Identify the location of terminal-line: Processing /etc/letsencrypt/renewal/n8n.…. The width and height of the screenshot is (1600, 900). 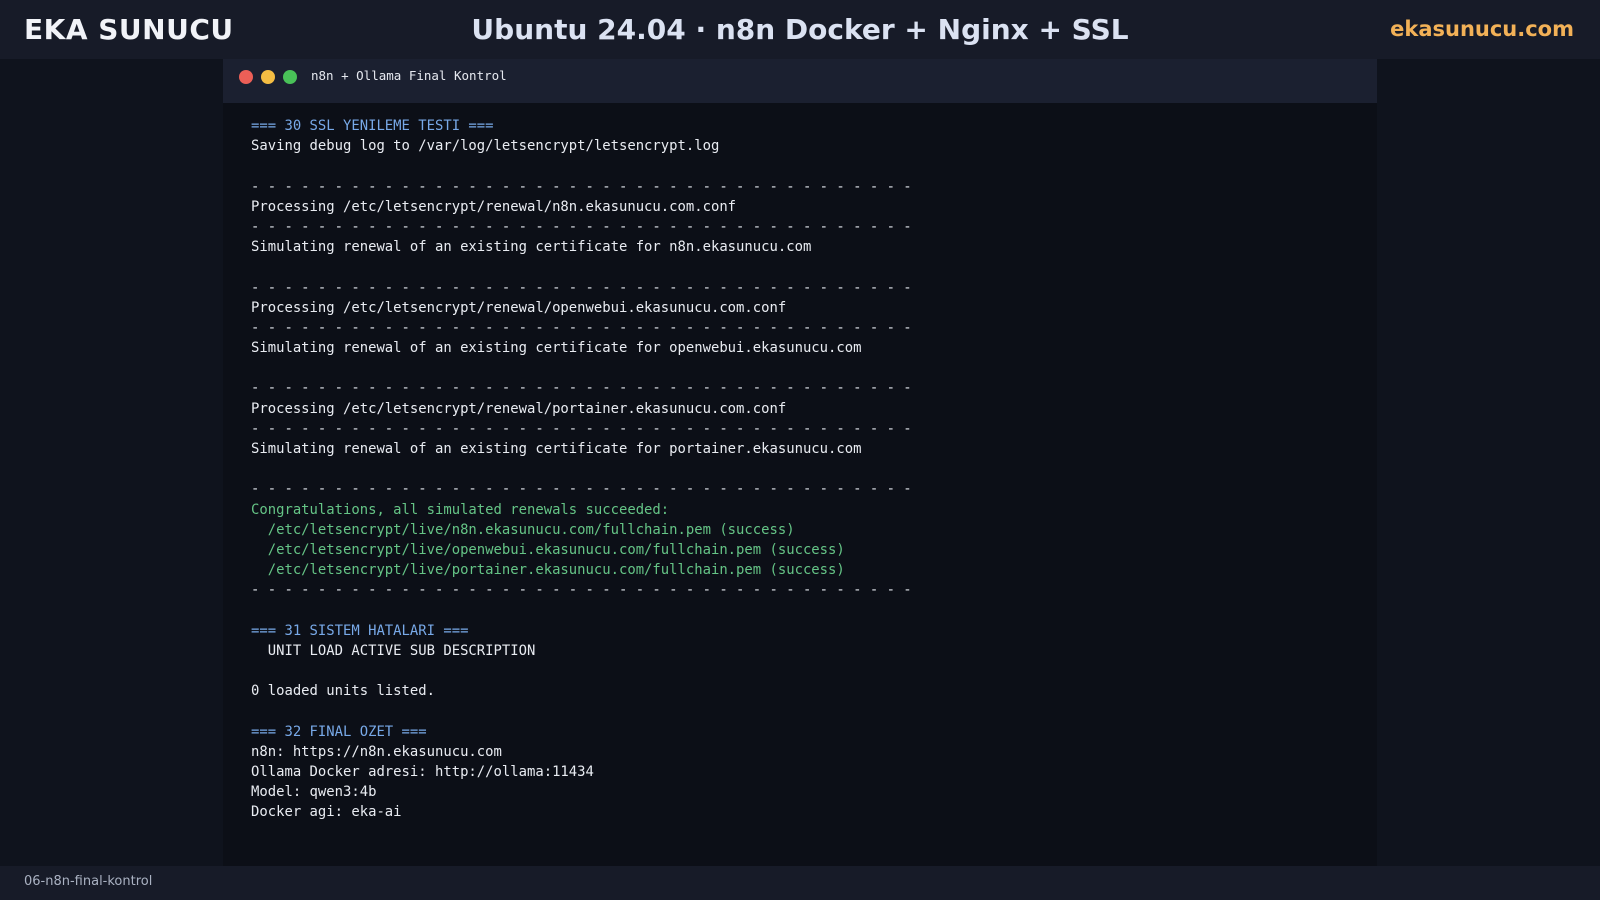
(494, 206).